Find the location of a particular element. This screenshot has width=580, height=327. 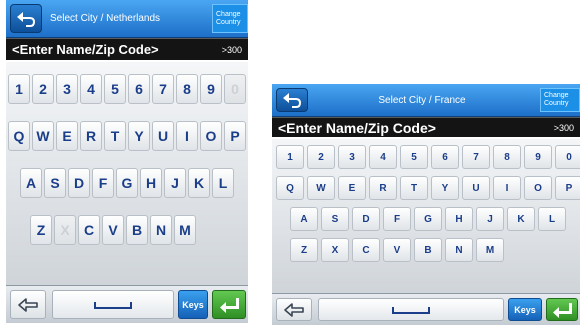

backspace-arrow-icon is located at coordinates (28, 304).